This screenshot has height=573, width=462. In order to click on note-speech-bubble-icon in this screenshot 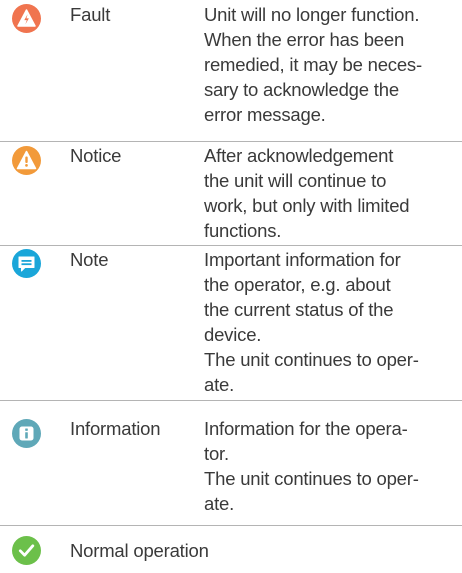, I will do `click(26, 263)`.